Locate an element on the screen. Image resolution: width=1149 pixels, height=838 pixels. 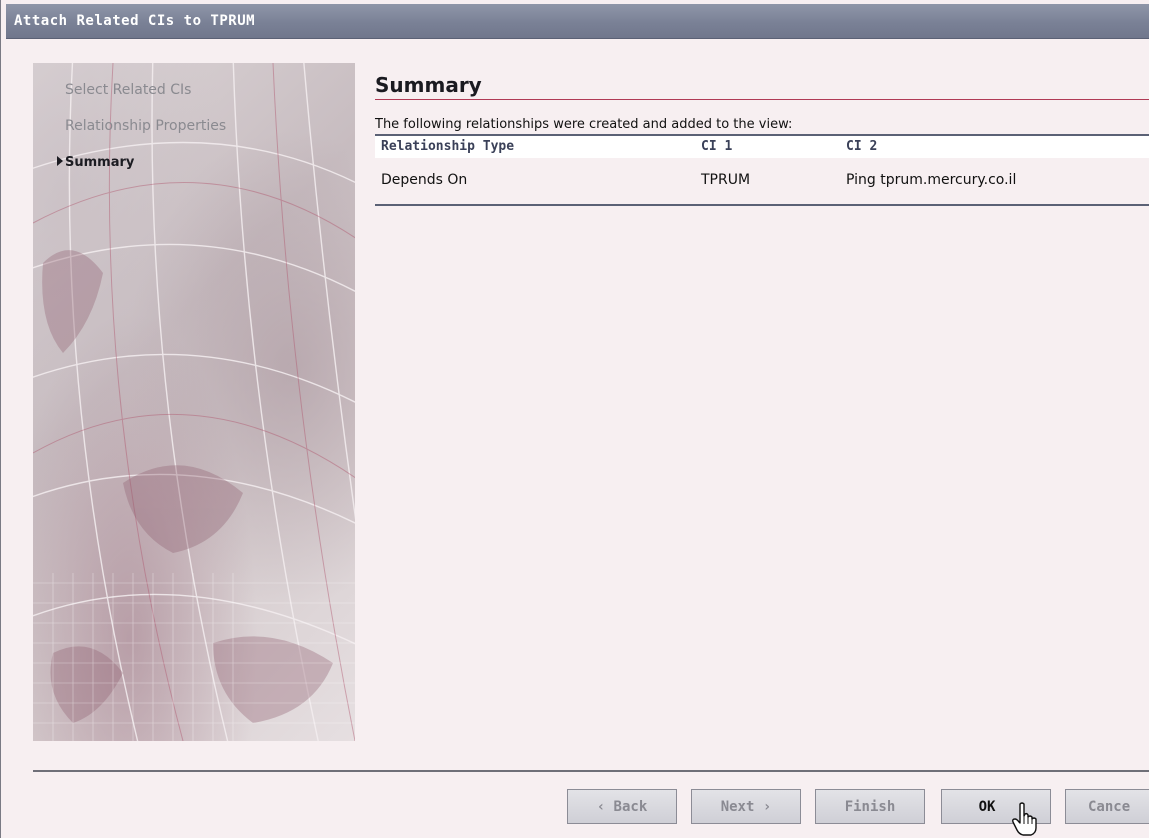
next-button-label: Next › is located at coordinates (746, 806).